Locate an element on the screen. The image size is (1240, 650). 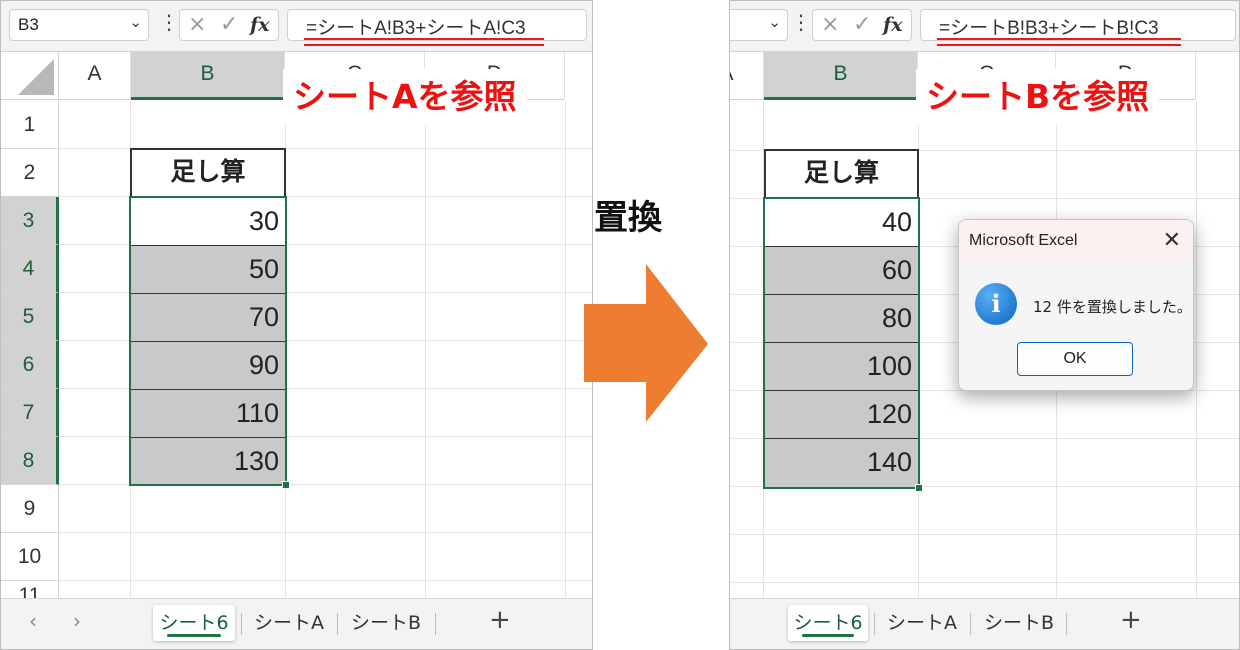
dialog-title: Microsoft Excel is located at coordinates (1023, 240).